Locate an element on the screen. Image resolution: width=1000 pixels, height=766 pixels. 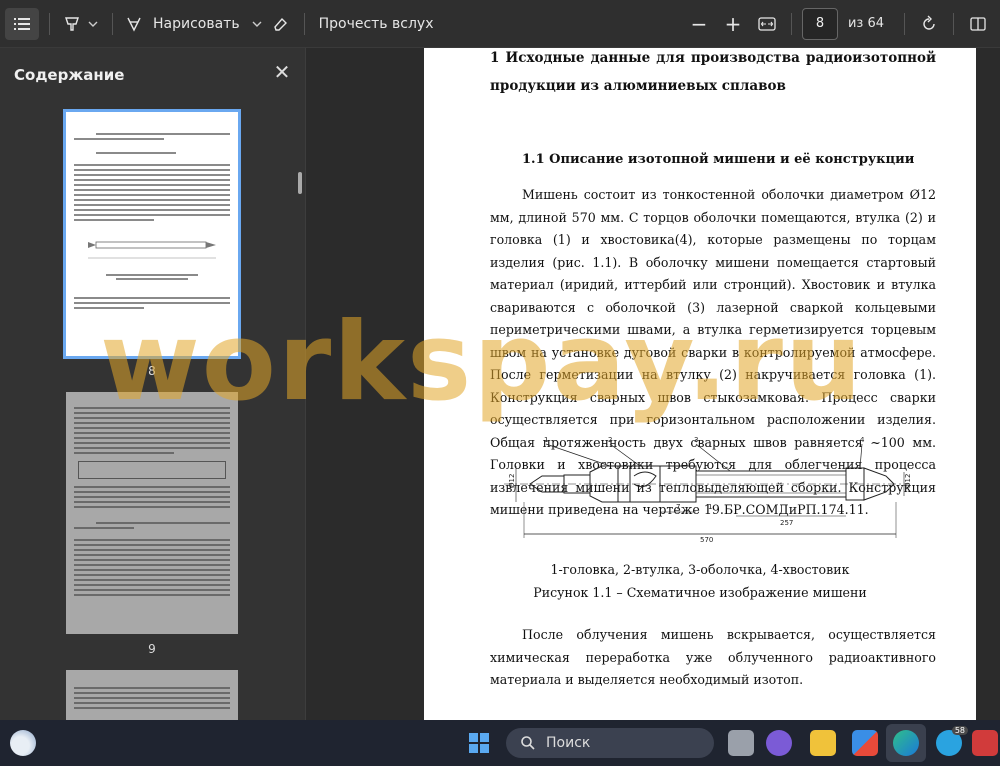
panel-title: Содержание is located at coordinates (69, 75).